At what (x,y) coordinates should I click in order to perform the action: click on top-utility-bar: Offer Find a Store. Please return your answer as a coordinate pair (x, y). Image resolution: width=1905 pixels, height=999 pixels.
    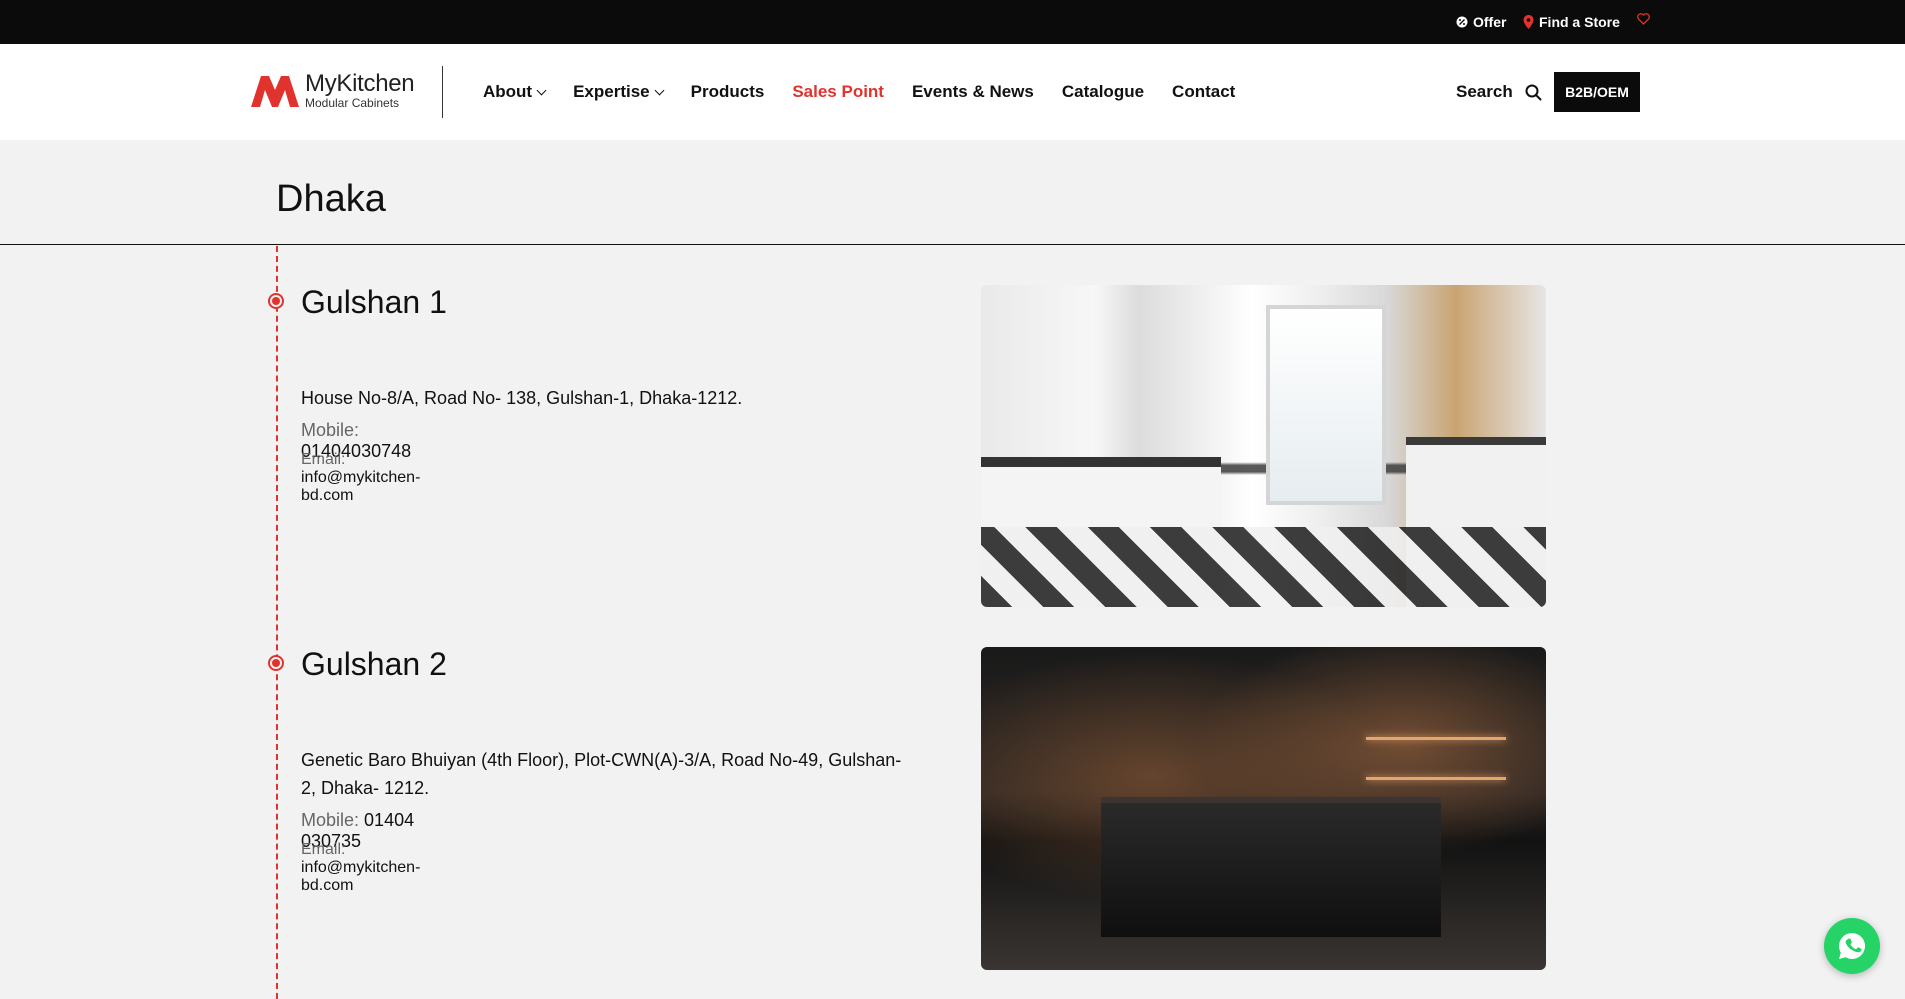
    Looking at the image, I should click on (952, 22).